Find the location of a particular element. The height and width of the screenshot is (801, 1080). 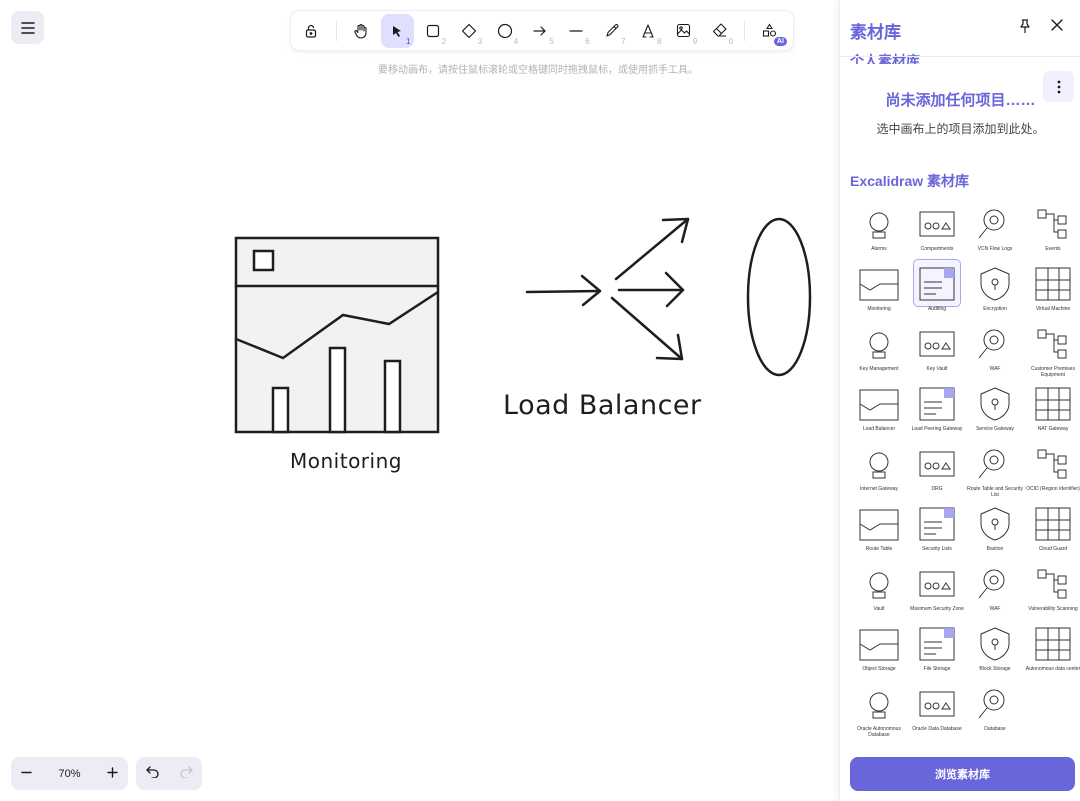

ellipse-shape is located at coordinates (779, 297).